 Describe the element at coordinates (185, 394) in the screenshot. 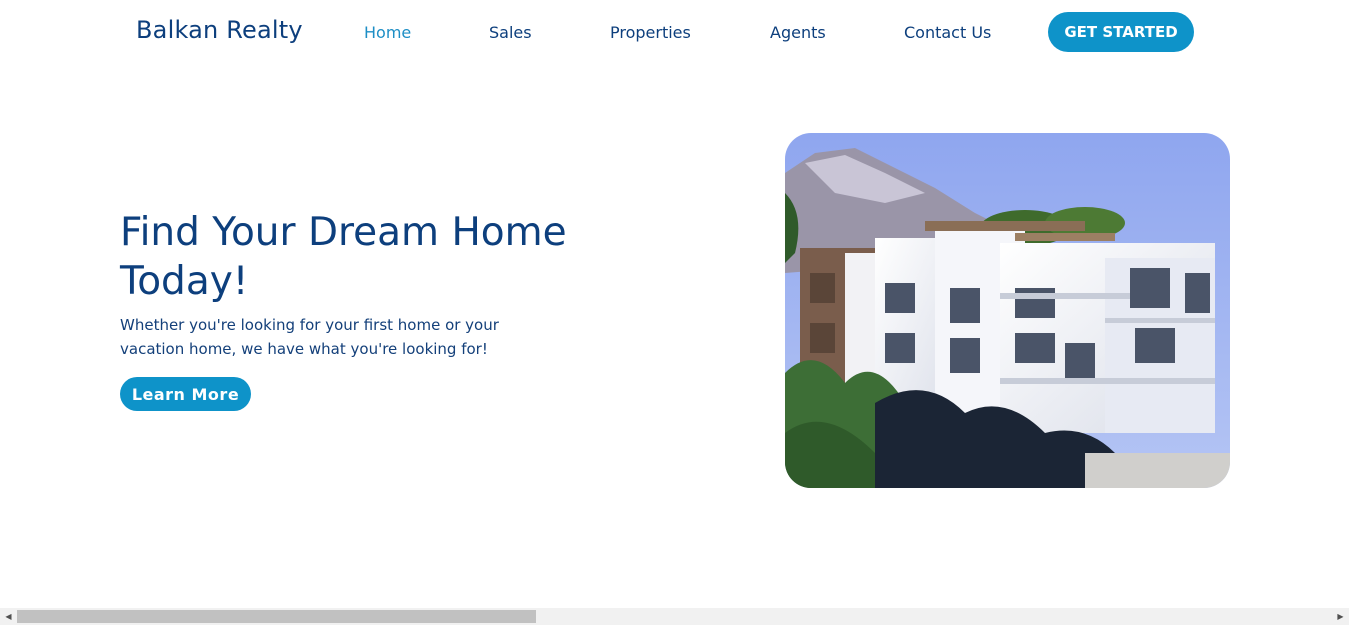

I see `learn-more-button: Learn More` at that location.